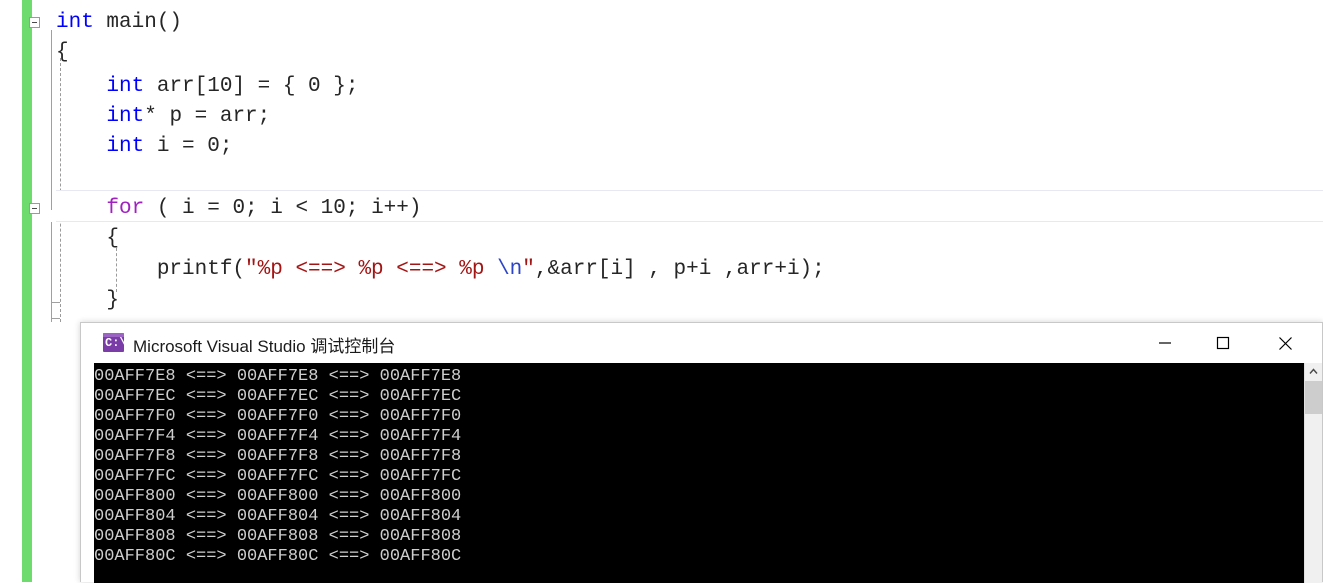 This screenshot has width=1323, height=583. What do you see at coordinates (51, 120) in the screenshot?
I see `fold-rail-main` at bounding box center [51, 120].